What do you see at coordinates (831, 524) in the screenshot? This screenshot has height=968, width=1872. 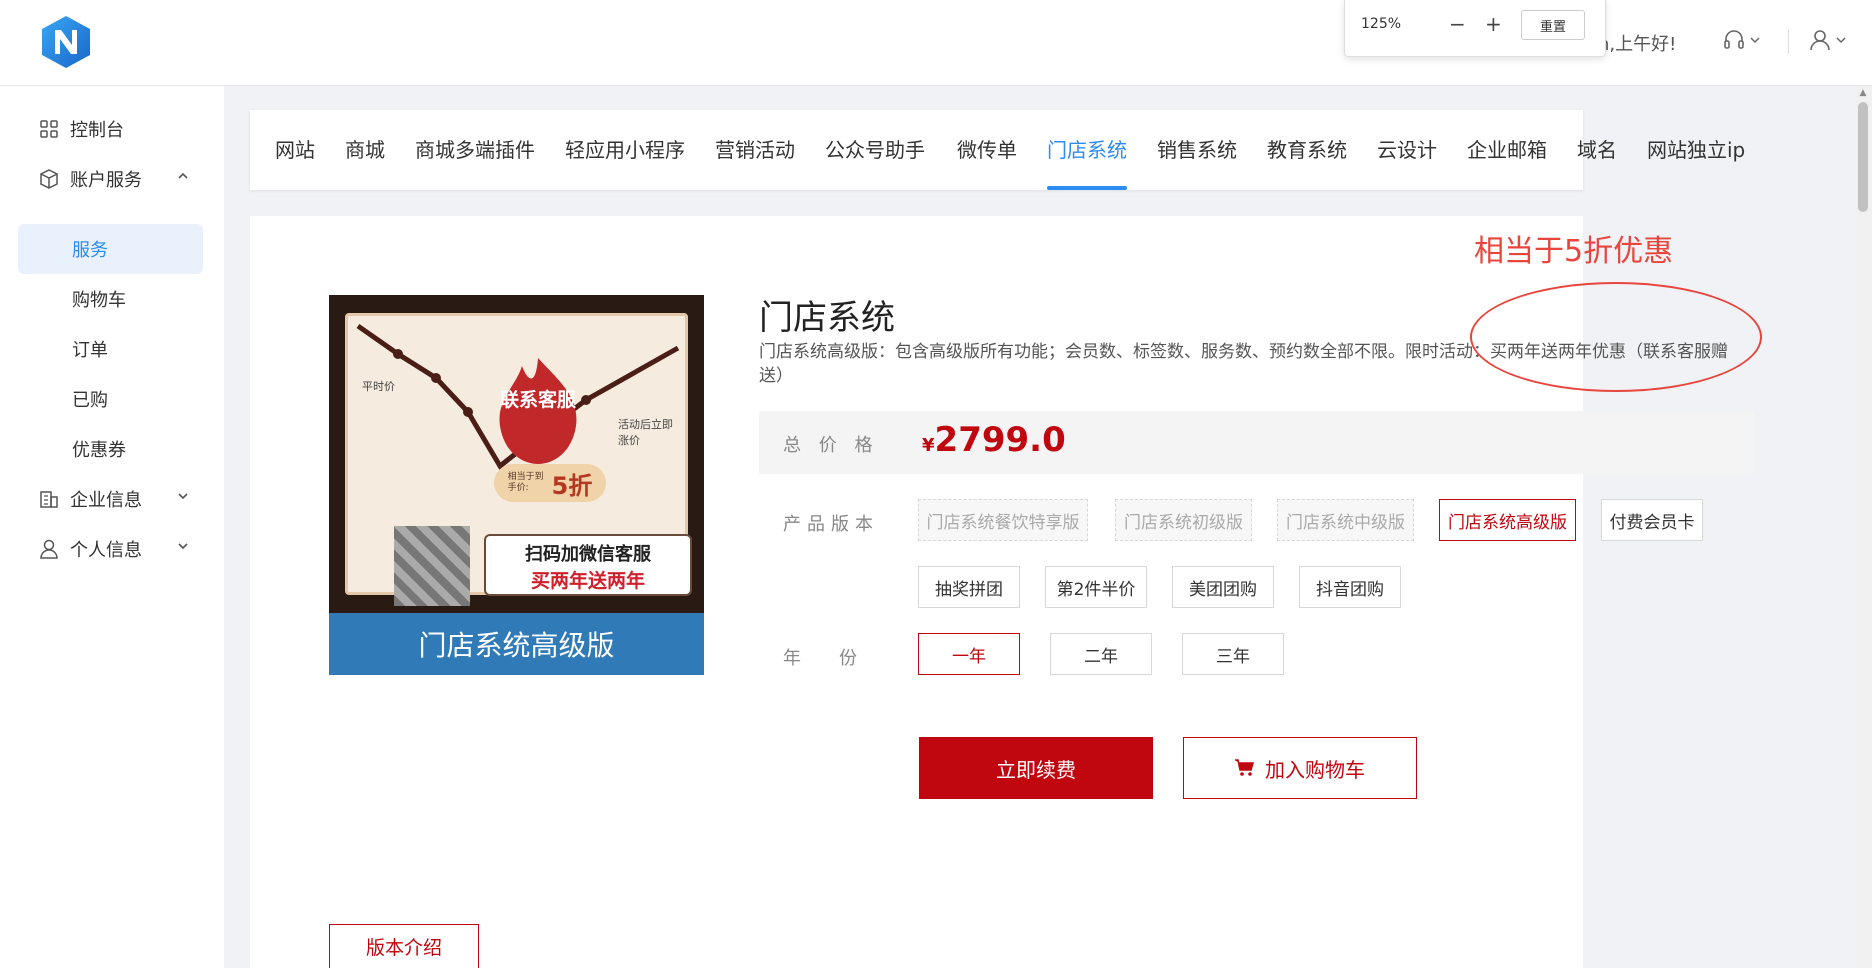 I see `version-label: 产品版本` at bounding box center [831, 524].